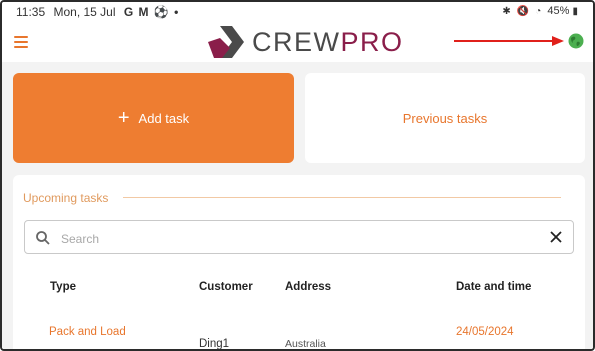 The height and width of the screenshot is (351, 595). What do you see at coordinates (226, 42) in the screenshot?
I see `logo-chevron-icon` at bounding box center [226, 42].